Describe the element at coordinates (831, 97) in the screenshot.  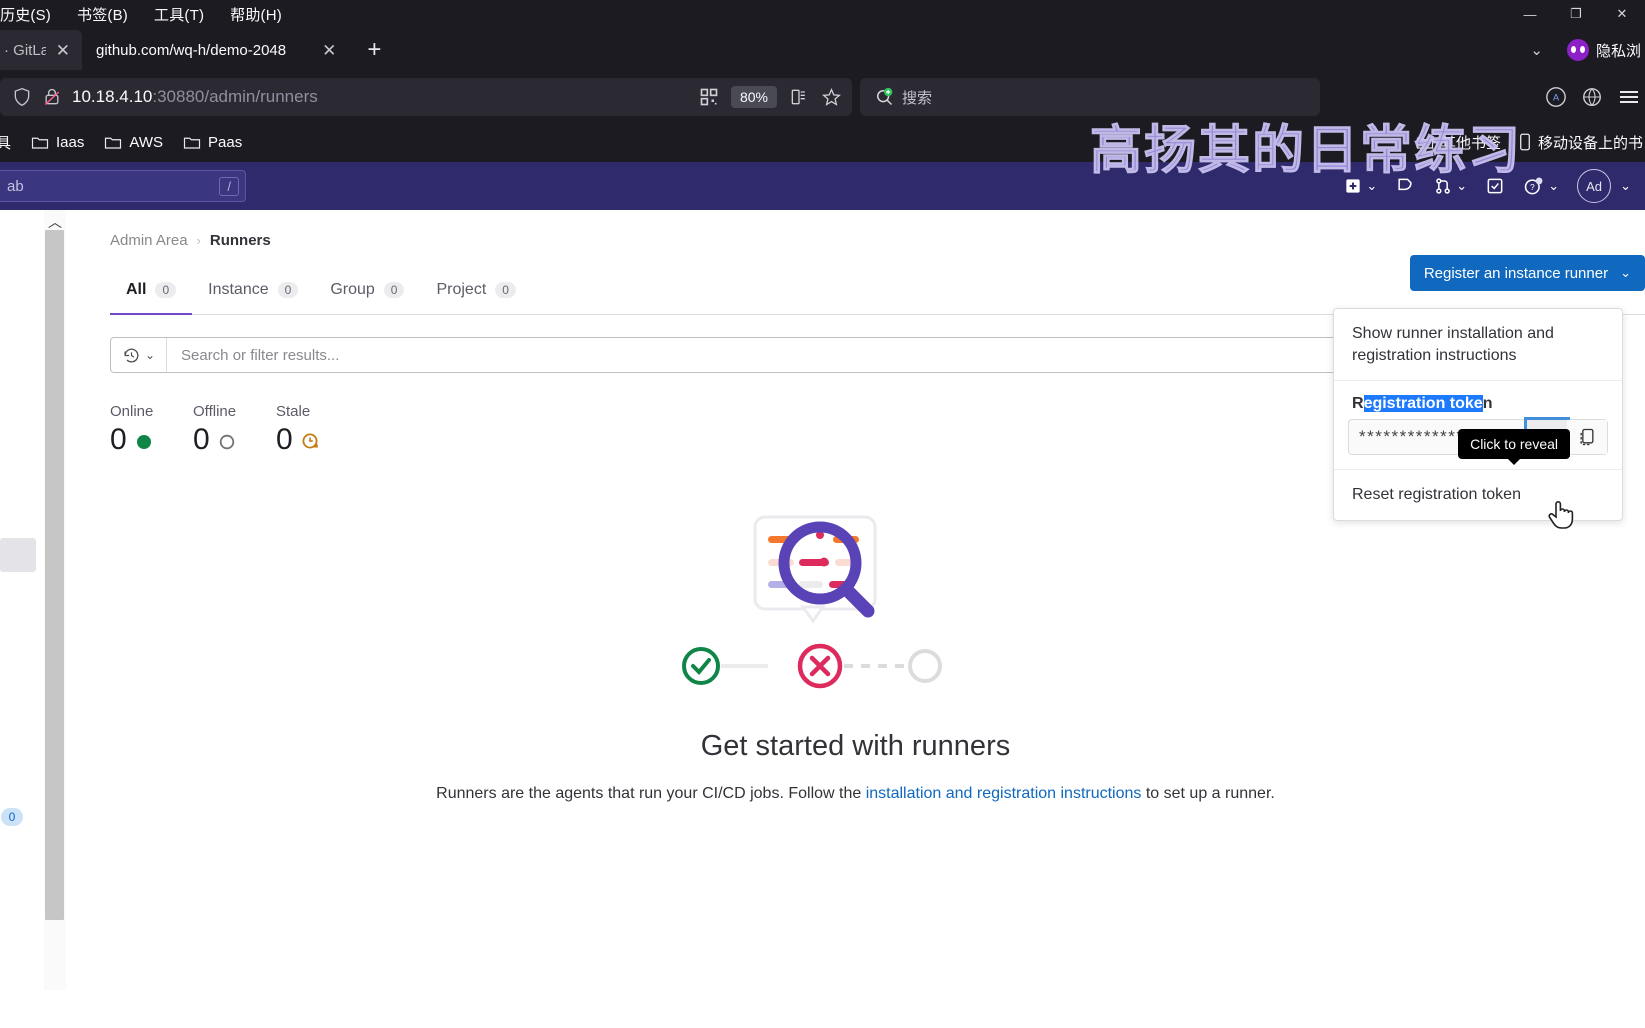
I see `star-icon` at that location.